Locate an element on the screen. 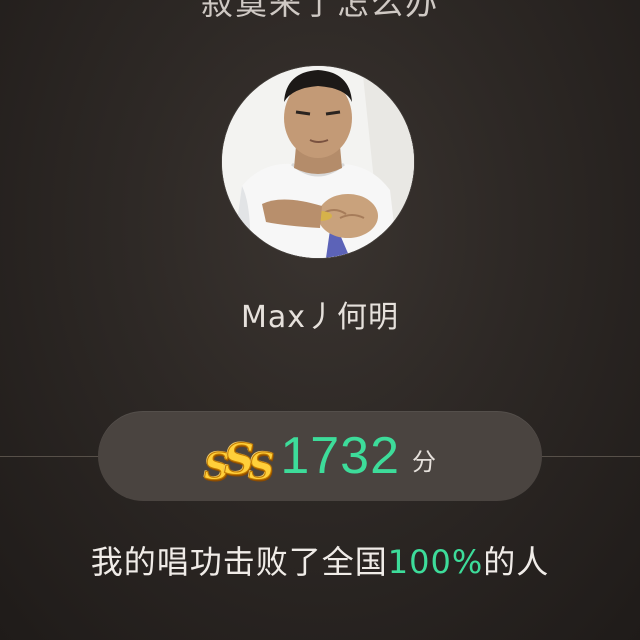 This screenshot has width=640, height=640. avatar-photo is located at coordinates (318, 162).